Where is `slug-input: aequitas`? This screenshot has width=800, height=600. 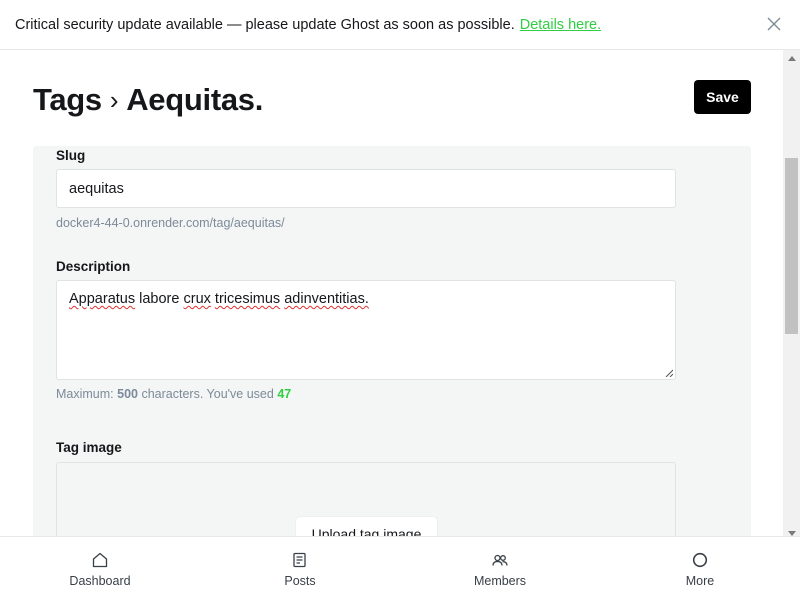 slug-input: aequitas is located at coordinates (366, 188).